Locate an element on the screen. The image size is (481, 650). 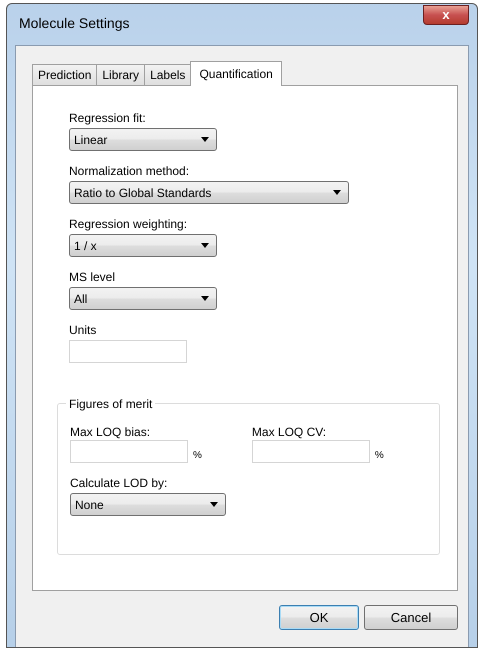
field-label: Units is located at coordinates (82, 330).